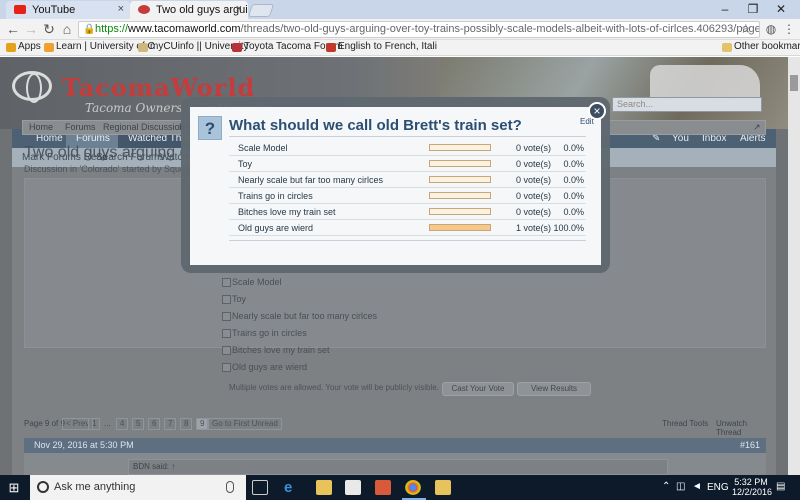  I want to click on question-mark-icon: ?, so click(210, 128).